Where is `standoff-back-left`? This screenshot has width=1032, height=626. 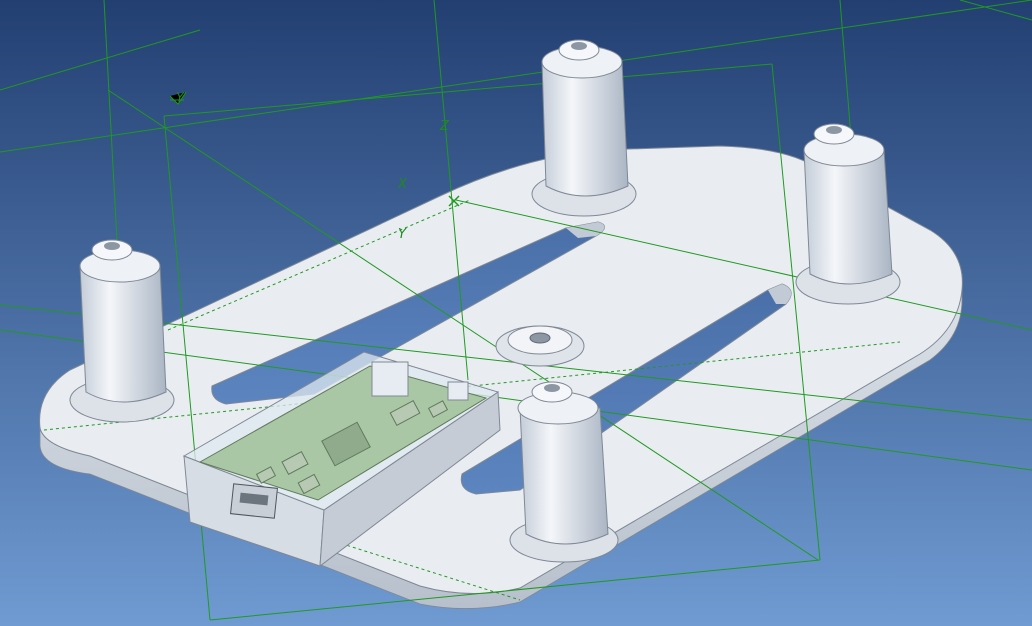
standoff-back-left is located at coordinates (584, 128).